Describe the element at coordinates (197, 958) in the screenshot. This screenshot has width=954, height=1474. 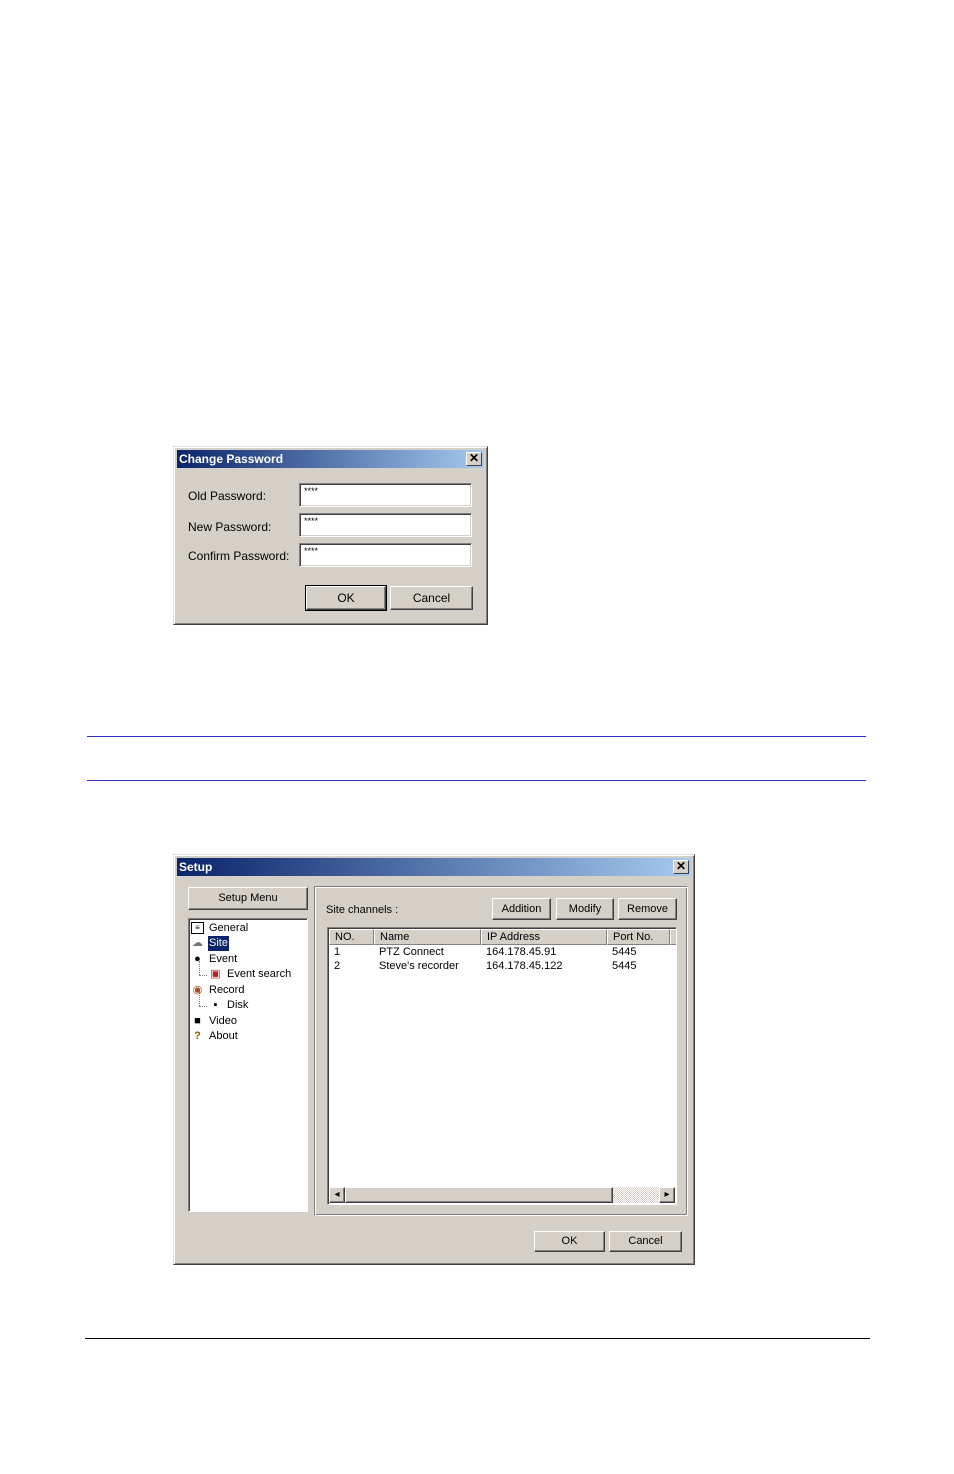
I see `event-icon: ●` at that location.